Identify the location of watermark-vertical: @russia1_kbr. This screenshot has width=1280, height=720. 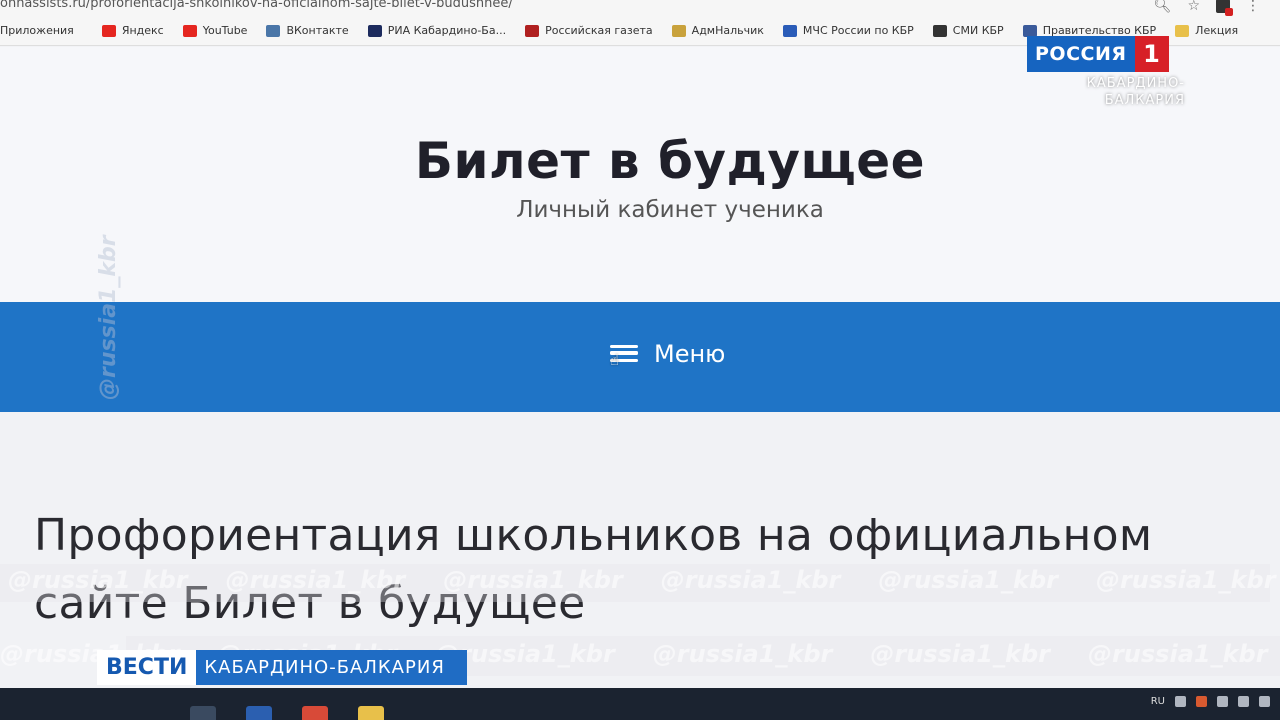
(119, 240).